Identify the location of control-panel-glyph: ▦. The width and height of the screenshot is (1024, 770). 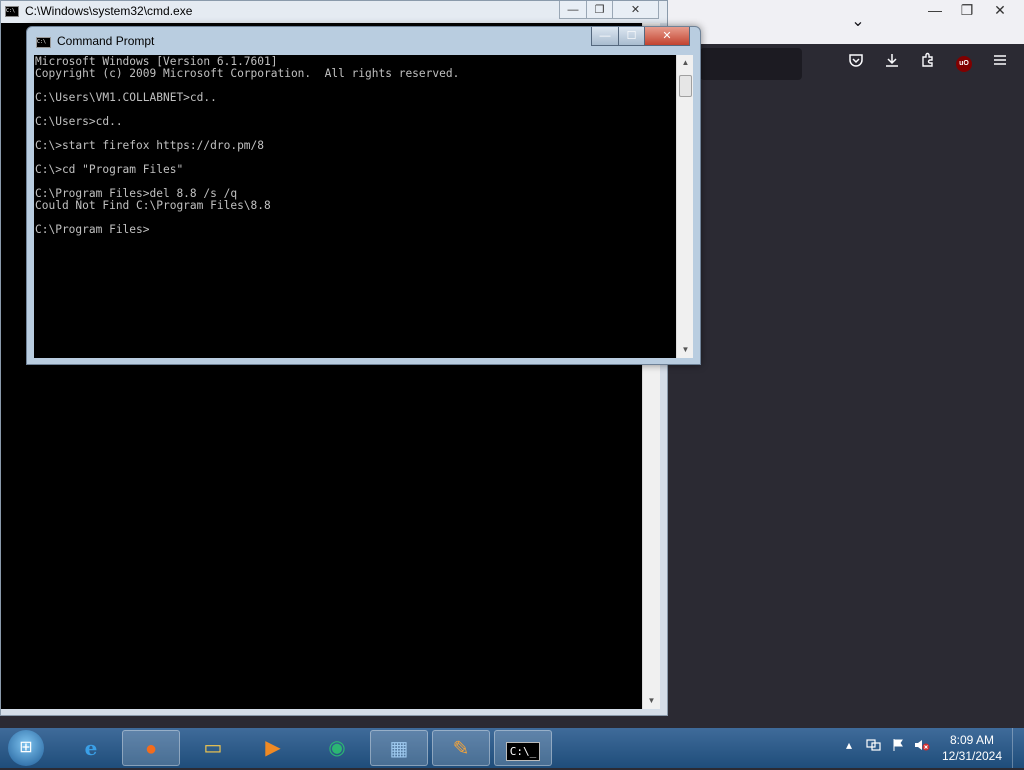
(399, 749).